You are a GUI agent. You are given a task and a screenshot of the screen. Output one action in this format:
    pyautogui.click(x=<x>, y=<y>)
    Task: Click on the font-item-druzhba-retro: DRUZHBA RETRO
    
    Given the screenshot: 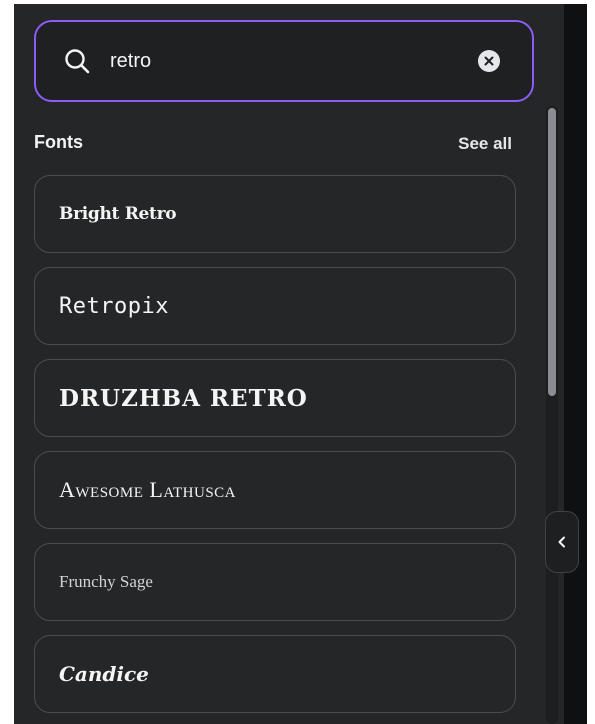 What is the action you would take?
    pyautogui.click(x=275, y=398)
    